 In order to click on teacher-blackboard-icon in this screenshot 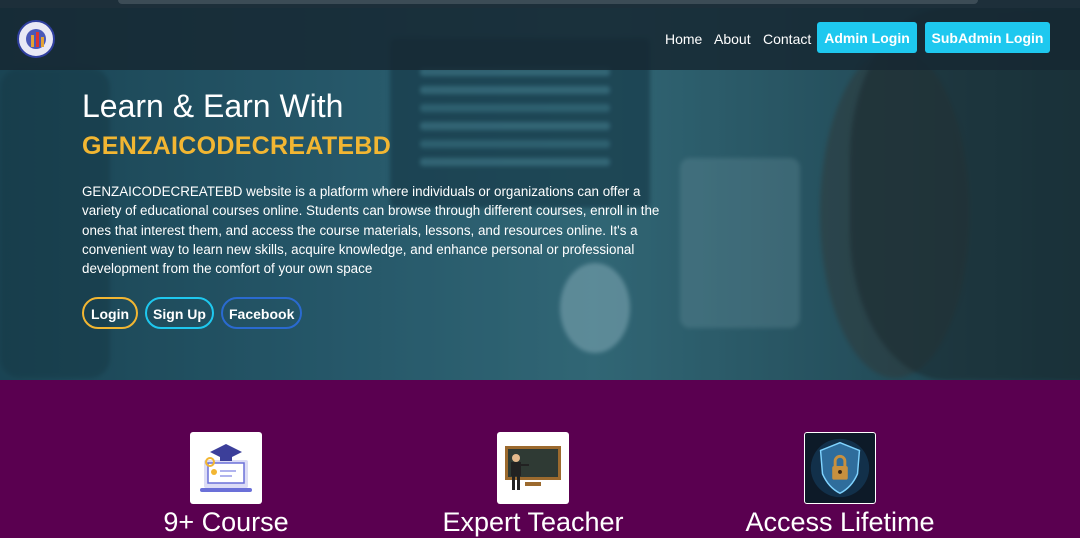, I will do `click(533, 468)`.